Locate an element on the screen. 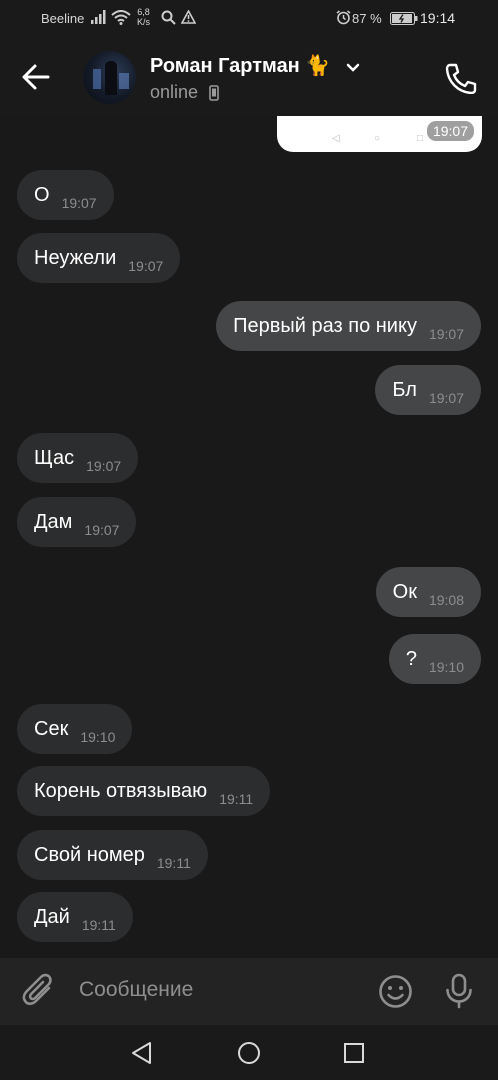  message-bubble: Неужели 19:07 is located at coordinates (99, 258).